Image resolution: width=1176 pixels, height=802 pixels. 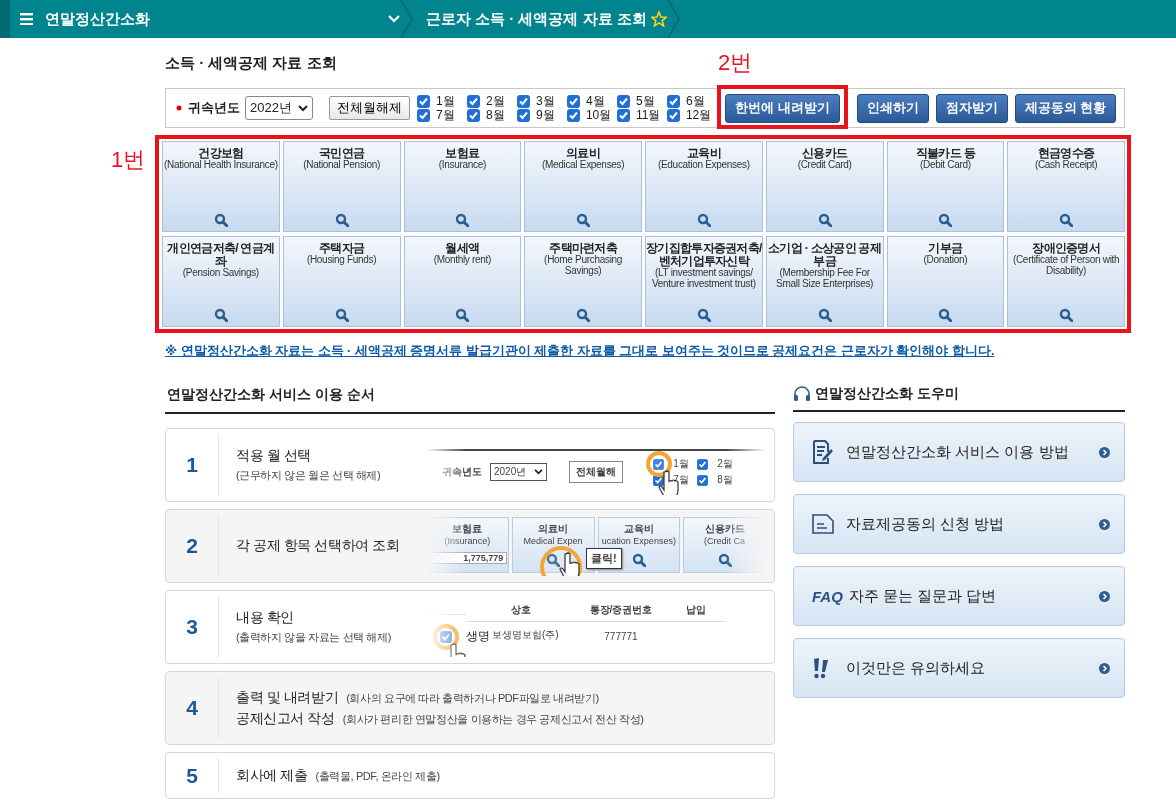 What do you see at coordinates (735, 62) in the screenshot?
I see `annotation-label: 2번` at bounding box center [735, 62].